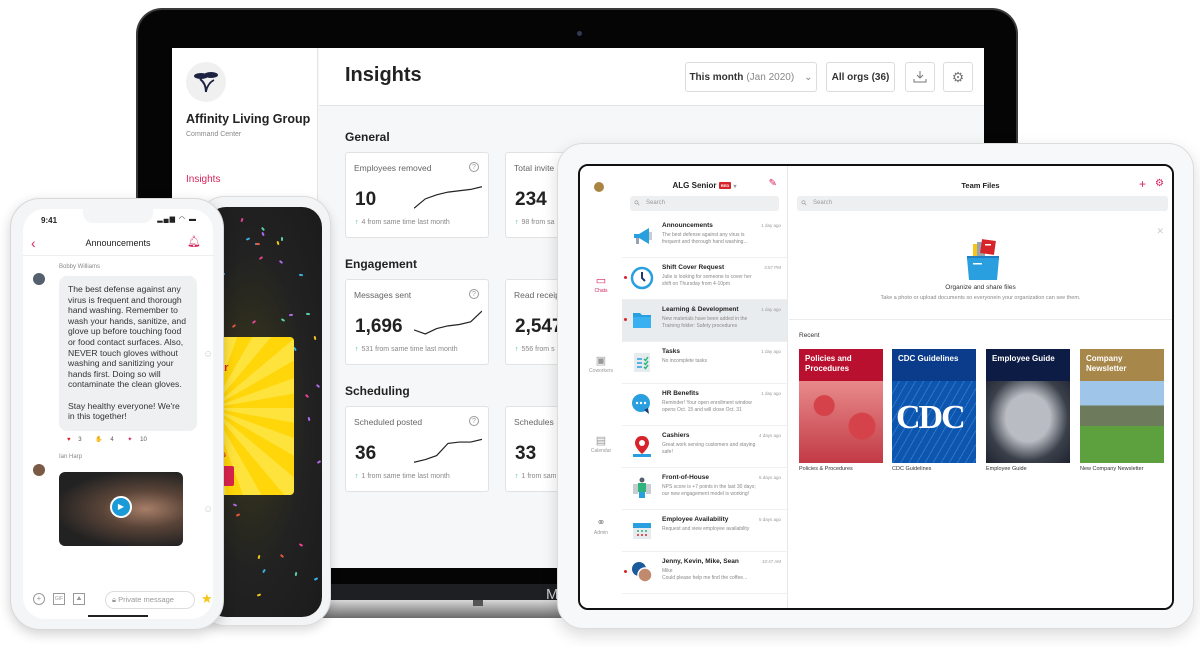  Describe the element at coordinates (725, 186) in the screenshot. I see `org-badge: RED` at that location.